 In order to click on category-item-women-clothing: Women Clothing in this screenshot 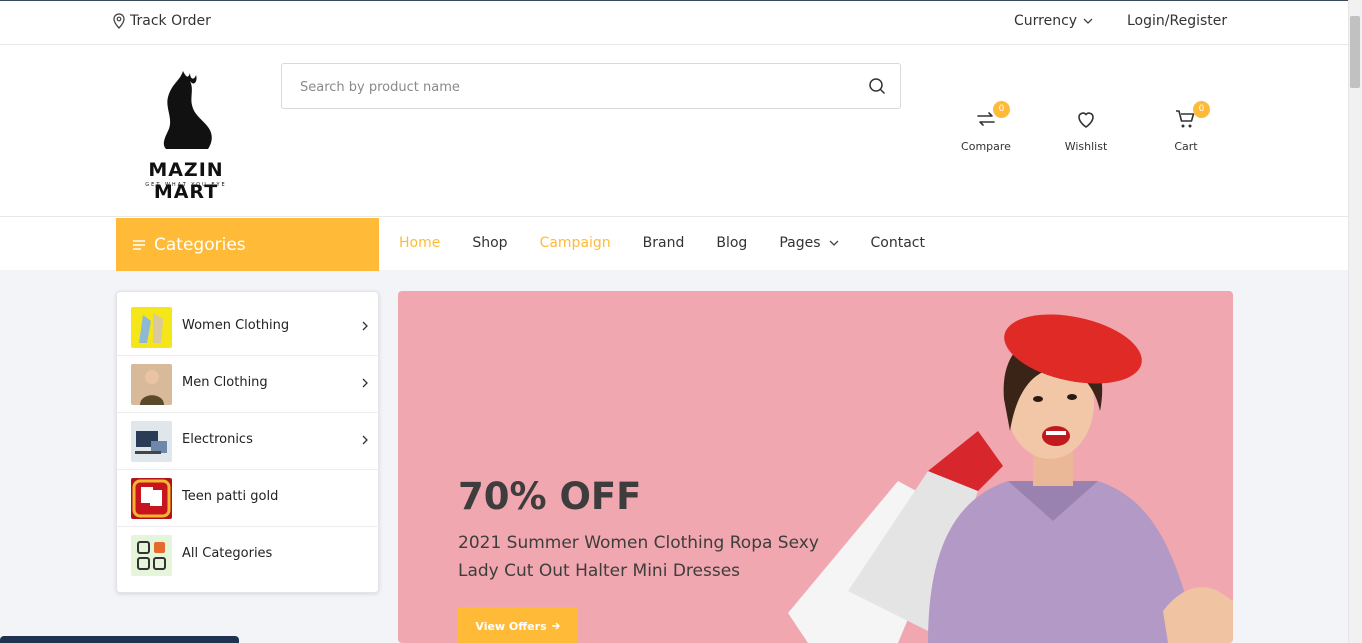, I will do `click(248, 327)`.